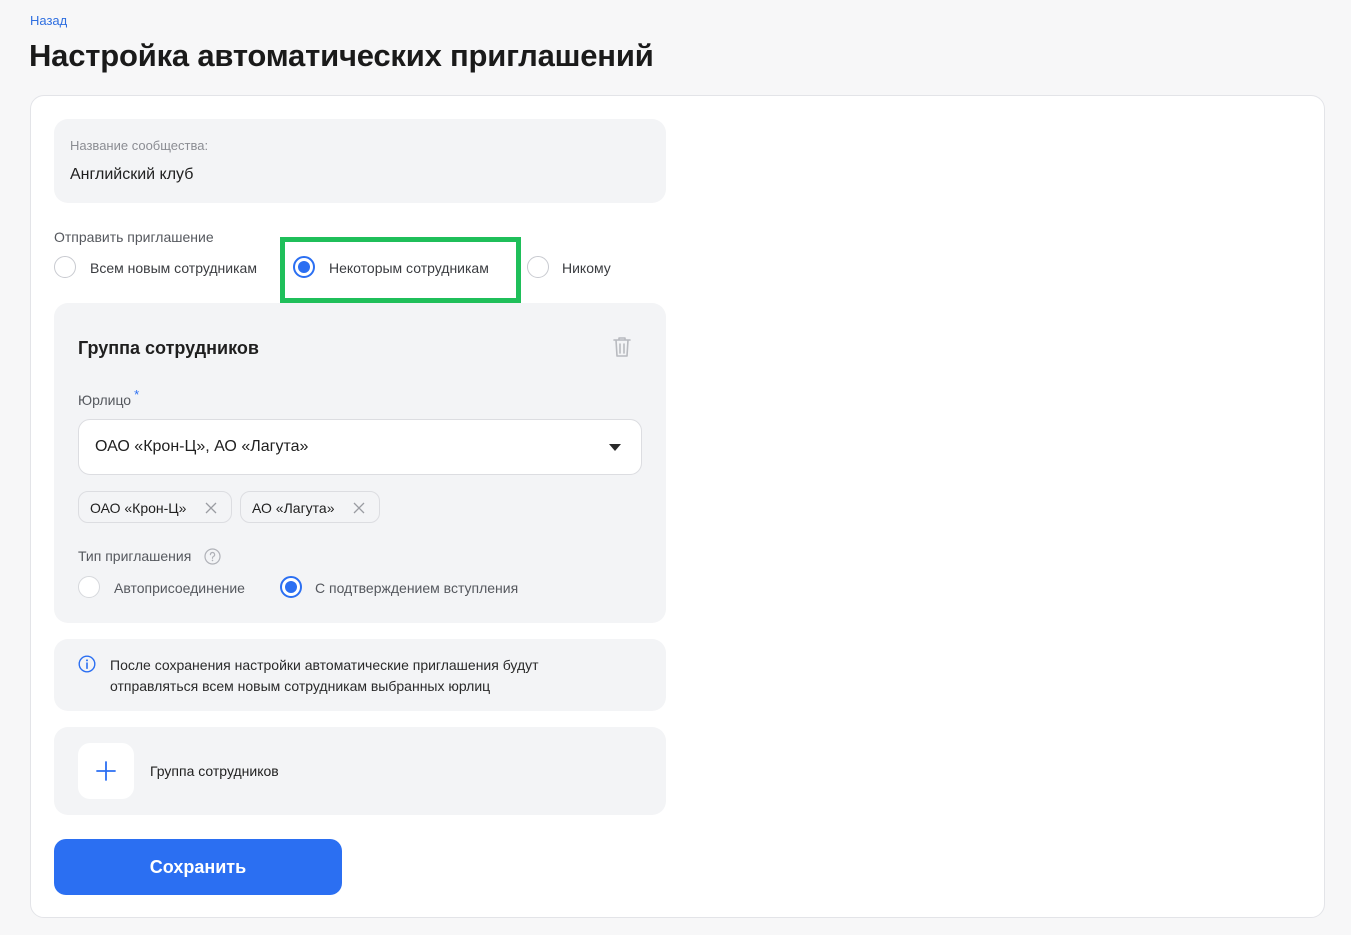 Image resolution: width=1351 pixels, height=935 pixels. Describe the element at coordinates (360, 161) in the screenshot. I see `community-name-field: Название сообщества: Английский клуб` at that location.